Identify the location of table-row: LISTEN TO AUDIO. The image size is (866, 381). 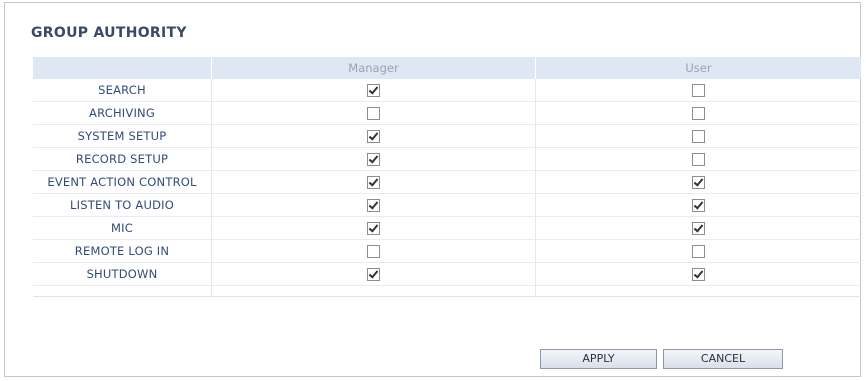
(447, 205).